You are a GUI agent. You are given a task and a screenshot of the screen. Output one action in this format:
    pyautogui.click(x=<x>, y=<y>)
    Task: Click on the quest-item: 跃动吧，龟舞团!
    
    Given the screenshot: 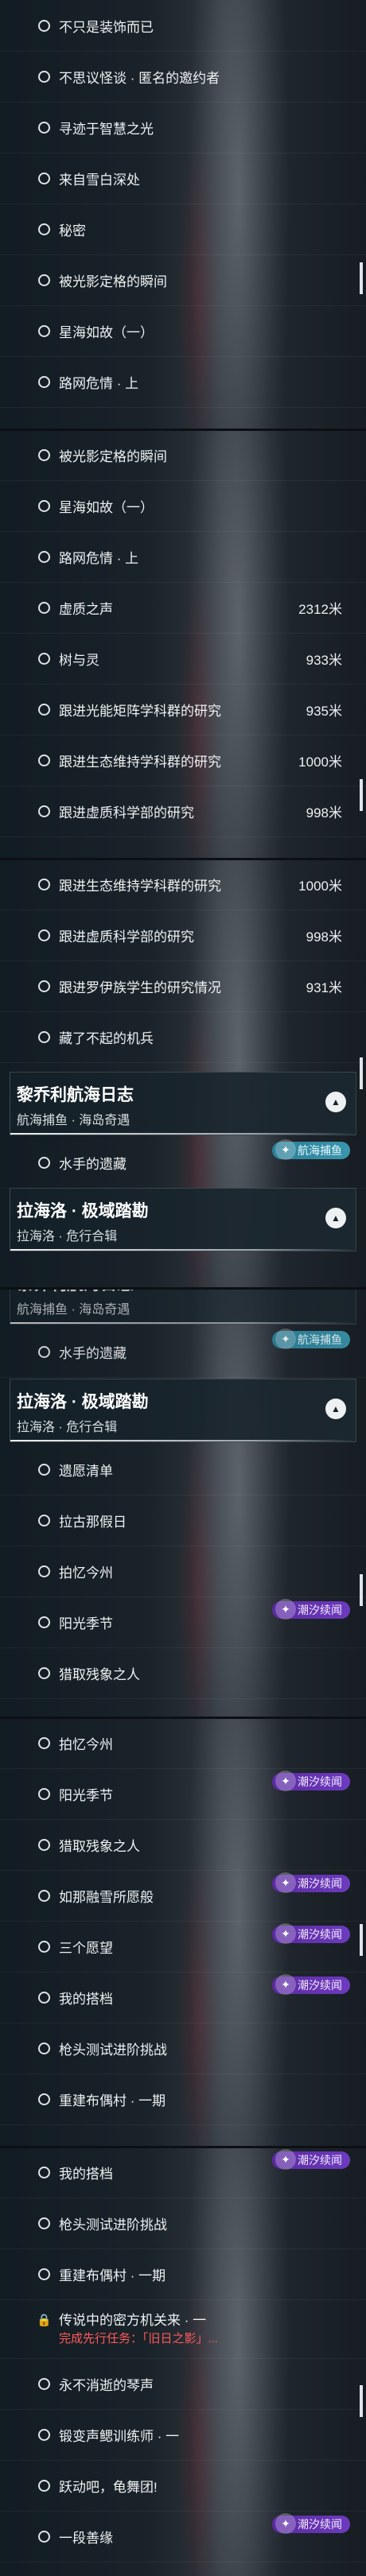 What is the action you would take?
    pyautogui.click(x=183, y=2486)
    